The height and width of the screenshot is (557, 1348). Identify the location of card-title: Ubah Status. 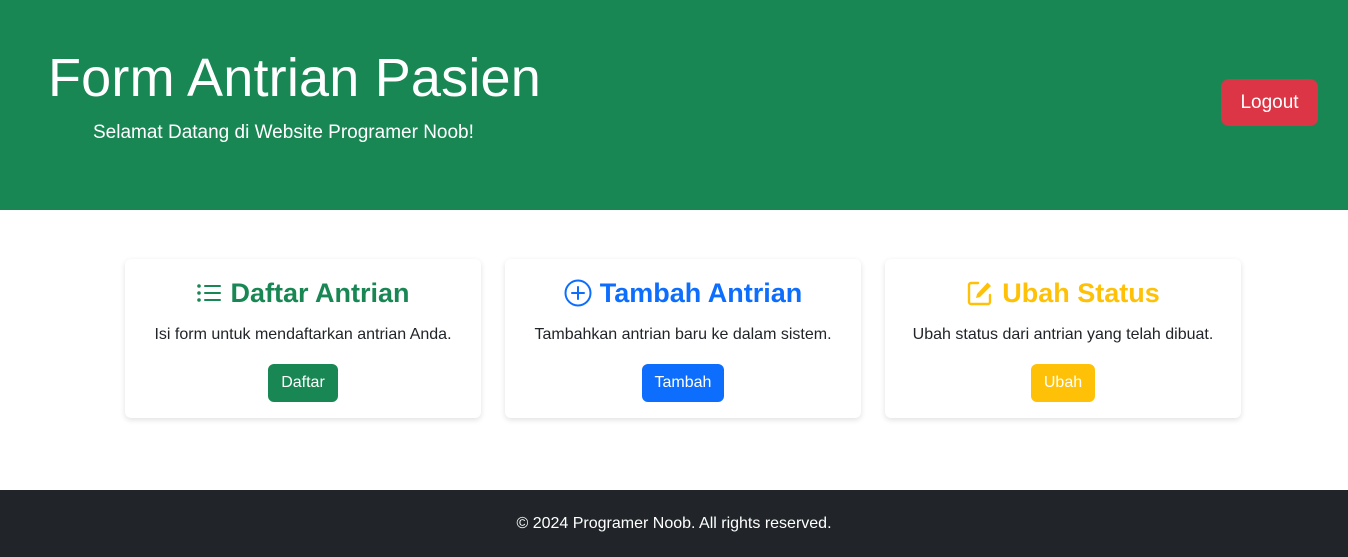
(1081, 292).